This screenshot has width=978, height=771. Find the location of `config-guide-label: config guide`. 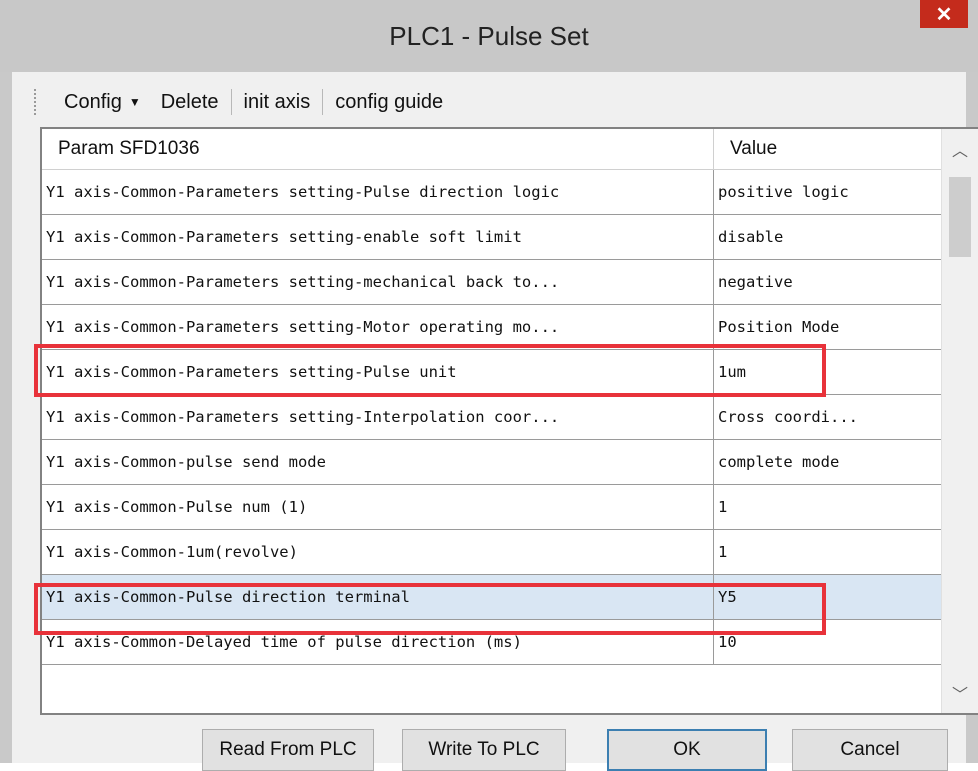

config-guide-label: config guide is located at coordinates (389, 101).